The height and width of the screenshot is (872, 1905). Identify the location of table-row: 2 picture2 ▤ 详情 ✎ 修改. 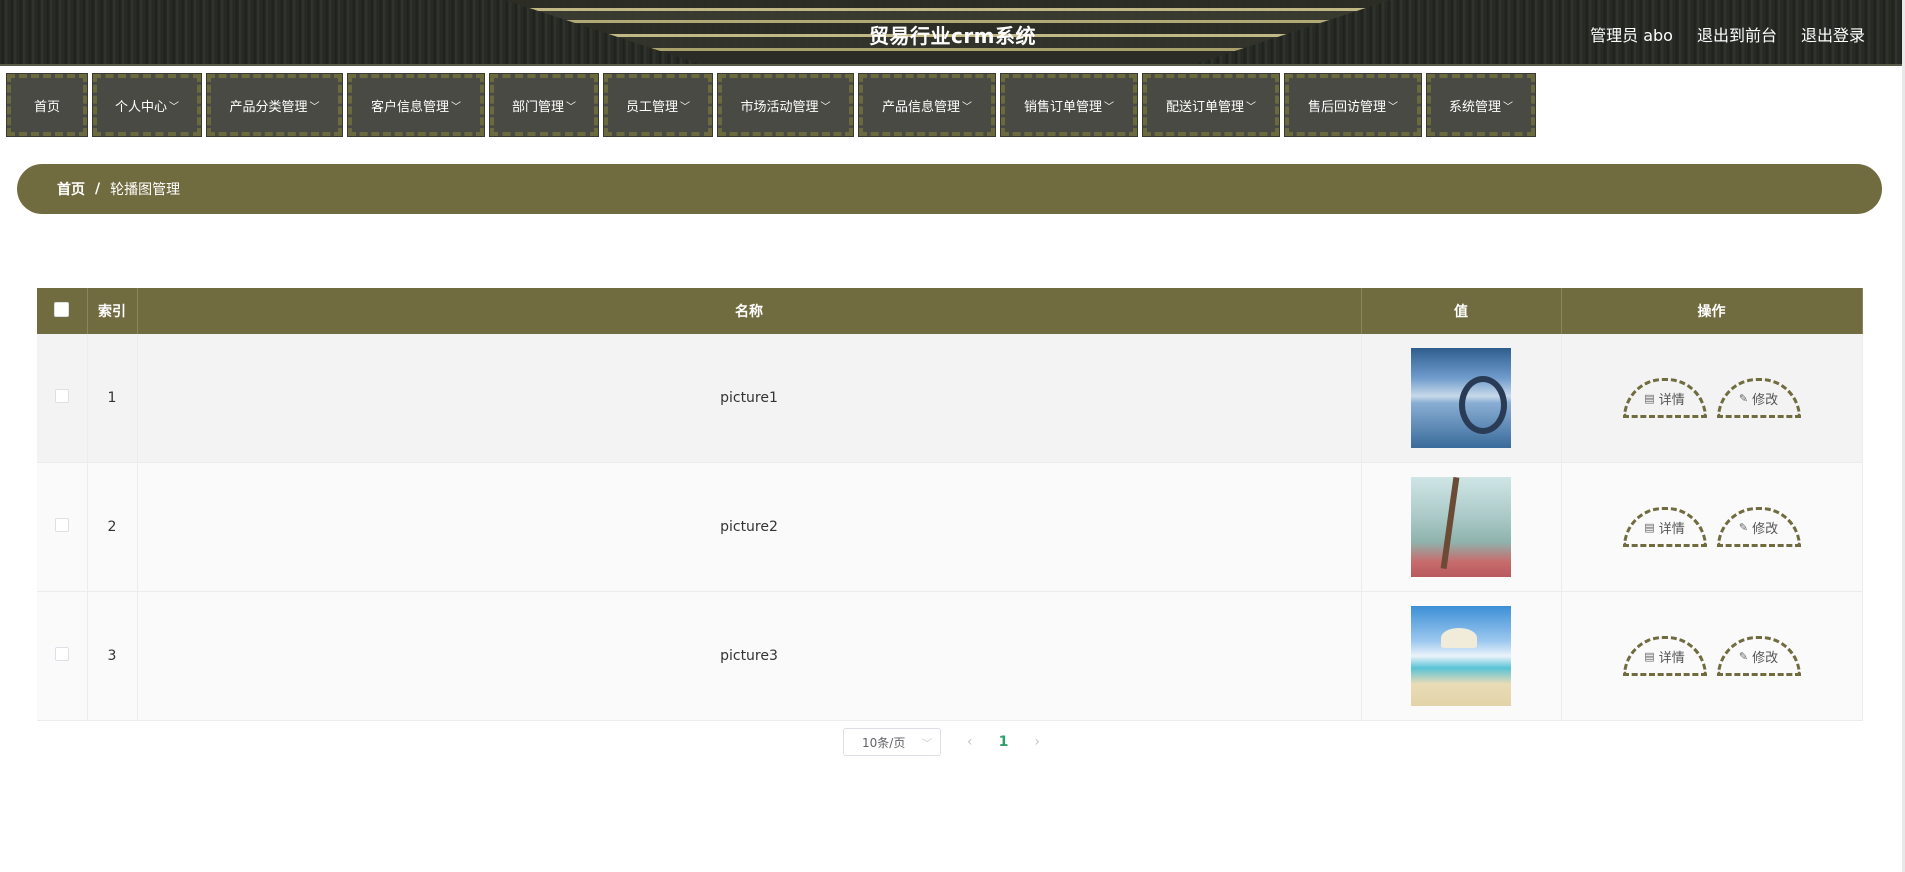
(950, 527).